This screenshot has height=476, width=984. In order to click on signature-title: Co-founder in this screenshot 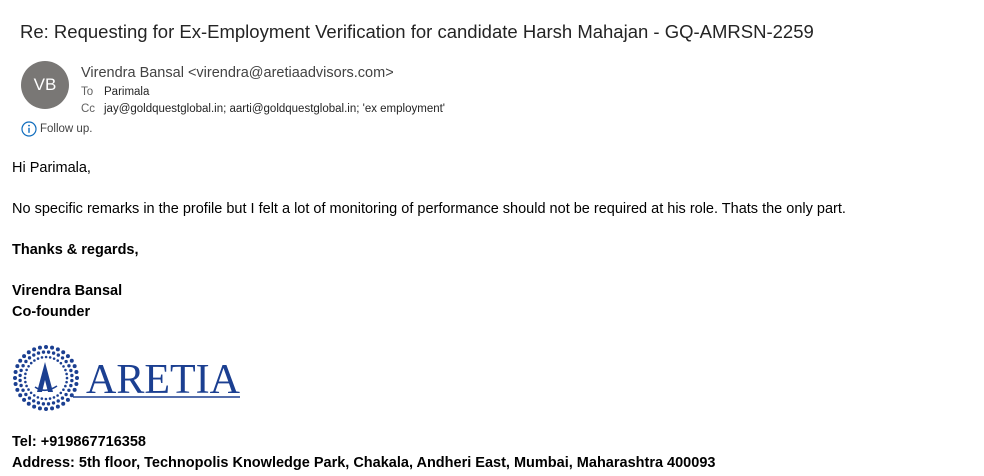, I will do `click(51, 312)`.